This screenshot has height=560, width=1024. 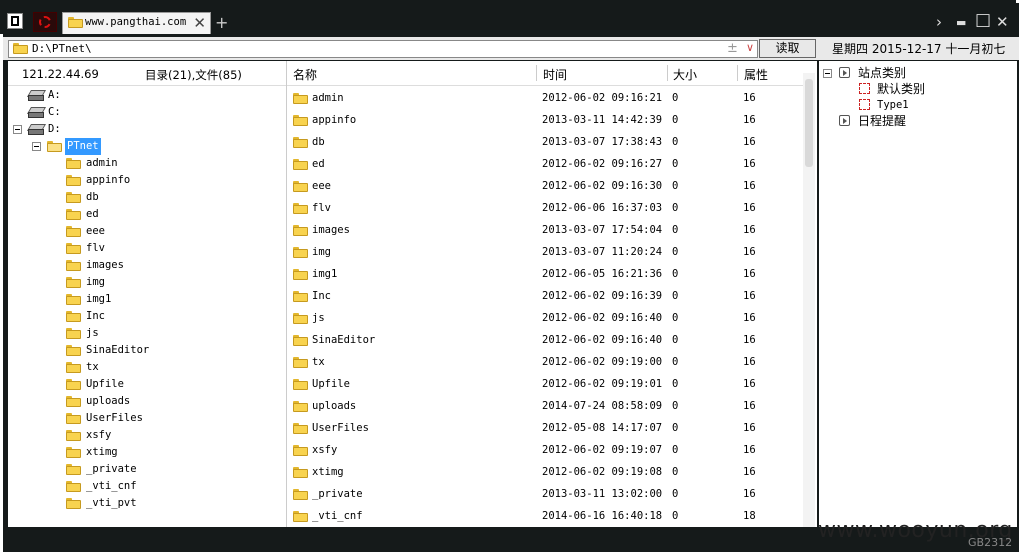 What do you see at coordinates (545, 340) in the screenshot?
I see `file-row: SinaEditor 2012-06-02 09:16:40 0 16` at bounding box center [545, 340].